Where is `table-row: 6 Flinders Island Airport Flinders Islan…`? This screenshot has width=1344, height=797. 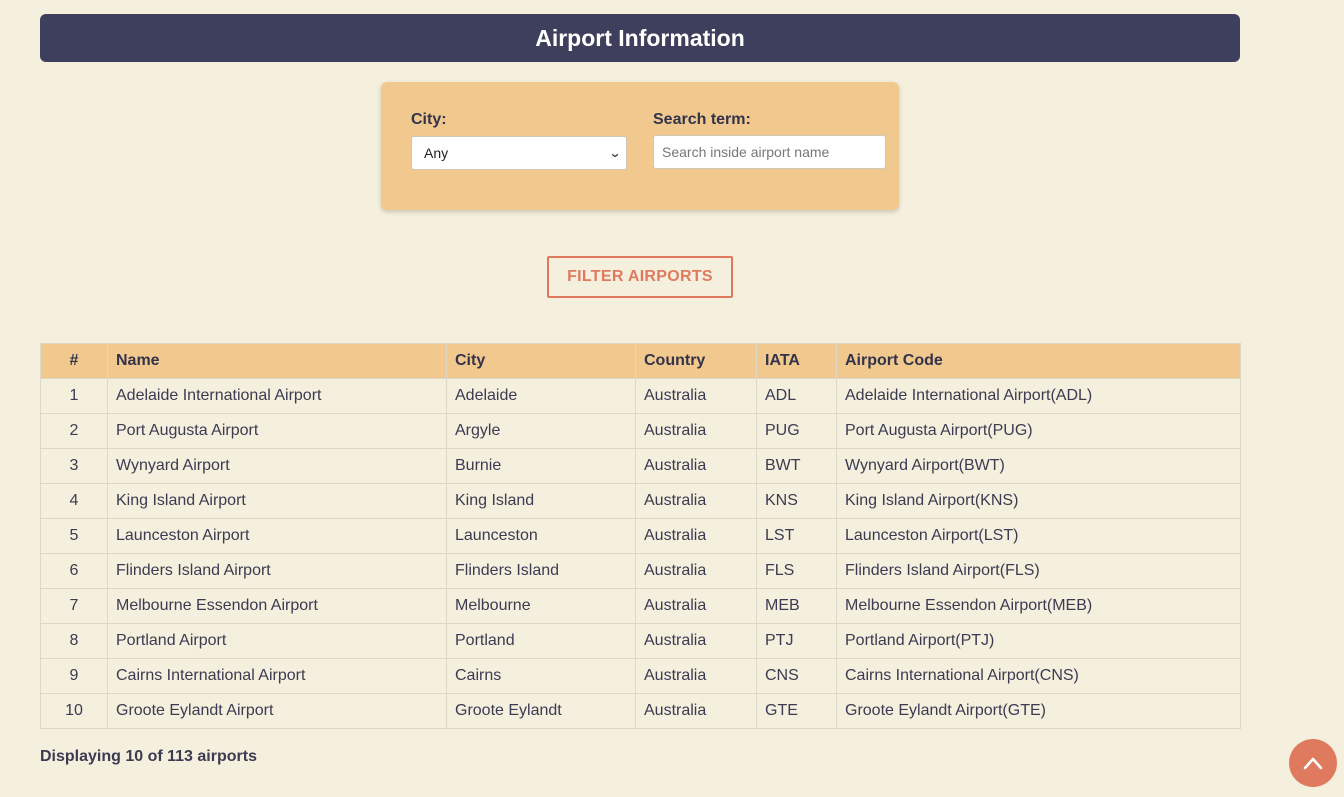 table-row: 6 Flinders Island Airport Flinders Islan… is located at coordinates (640, 571).